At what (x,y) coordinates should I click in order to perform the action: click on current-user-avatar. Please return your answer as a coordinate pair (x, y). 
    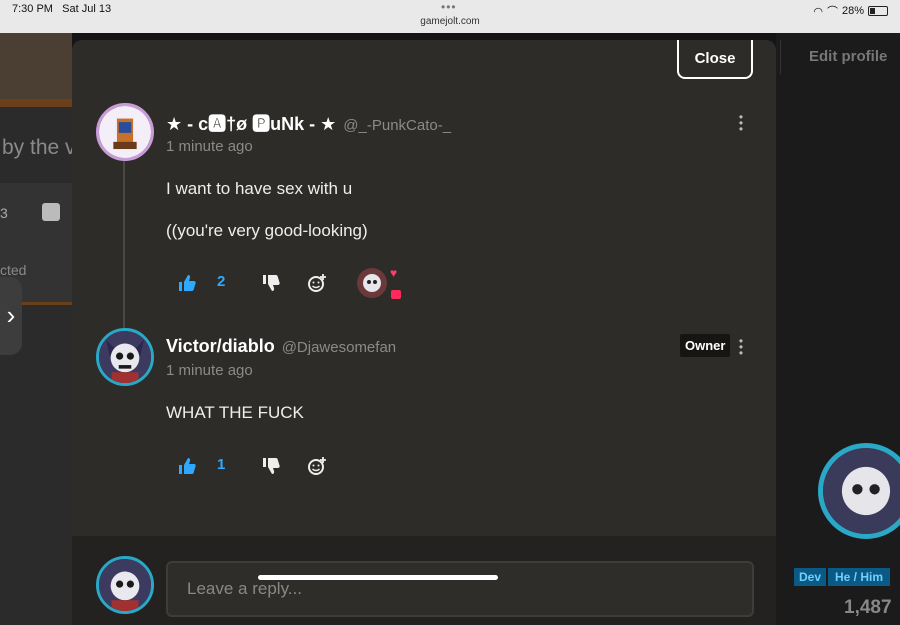
    Looking at the image, I should click on (125, 585).